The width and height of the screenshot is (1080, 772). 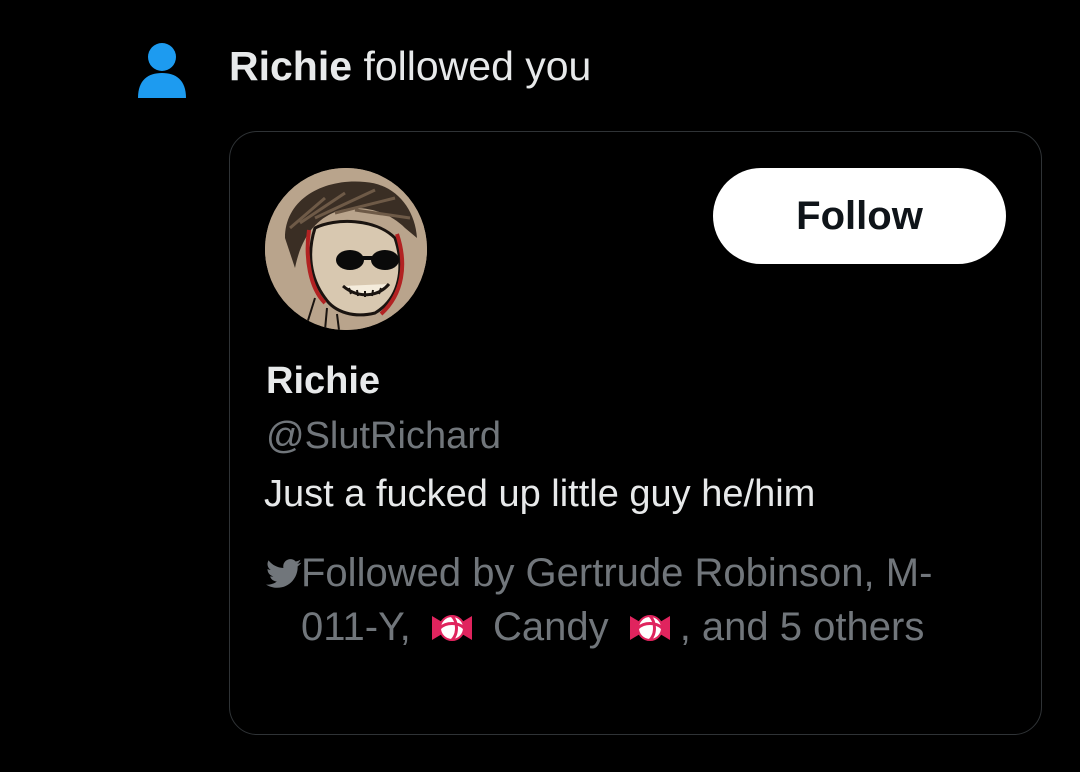 I want to click on avatar, so click(x=346, y=249).